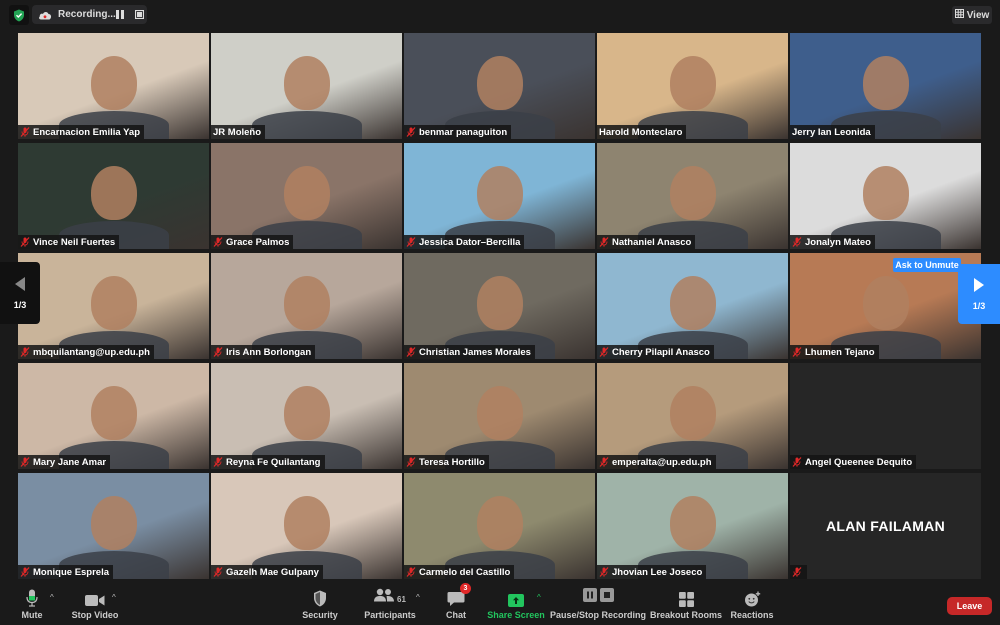  What do you see at coordinates (692, 306) in the screenshot?
I see `participant-tile: Cherry Pilapil Anasco` at bounding box center [692, 306].